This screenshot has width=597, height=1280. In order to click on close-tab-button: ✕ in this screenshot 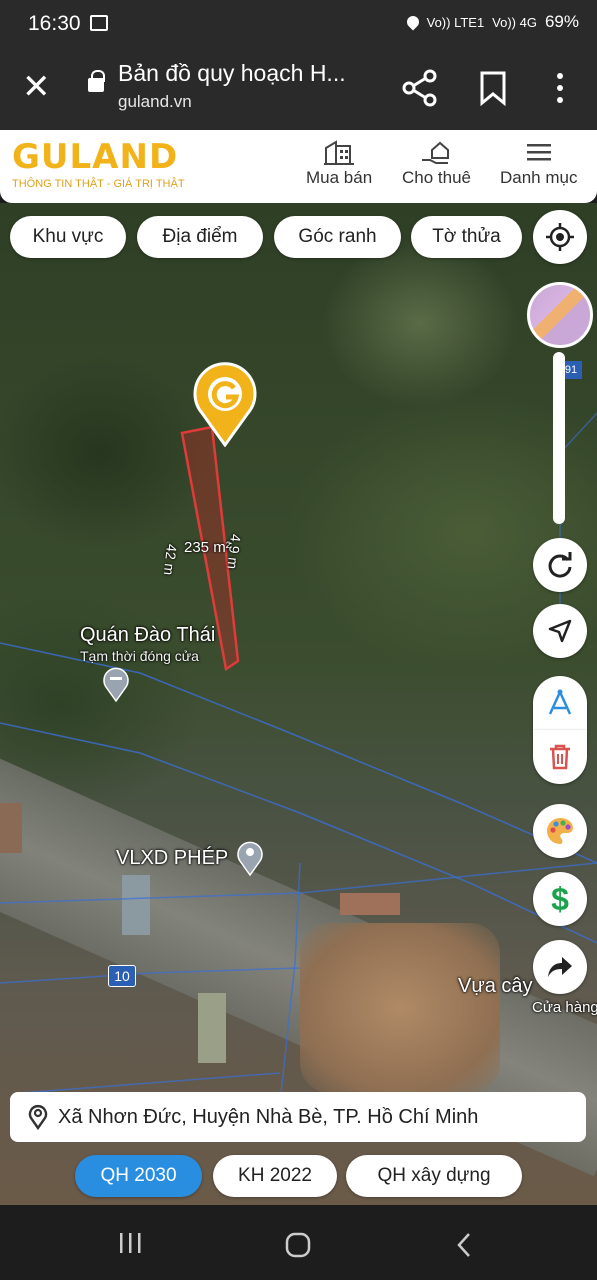, I will do `click(36, 87)`.